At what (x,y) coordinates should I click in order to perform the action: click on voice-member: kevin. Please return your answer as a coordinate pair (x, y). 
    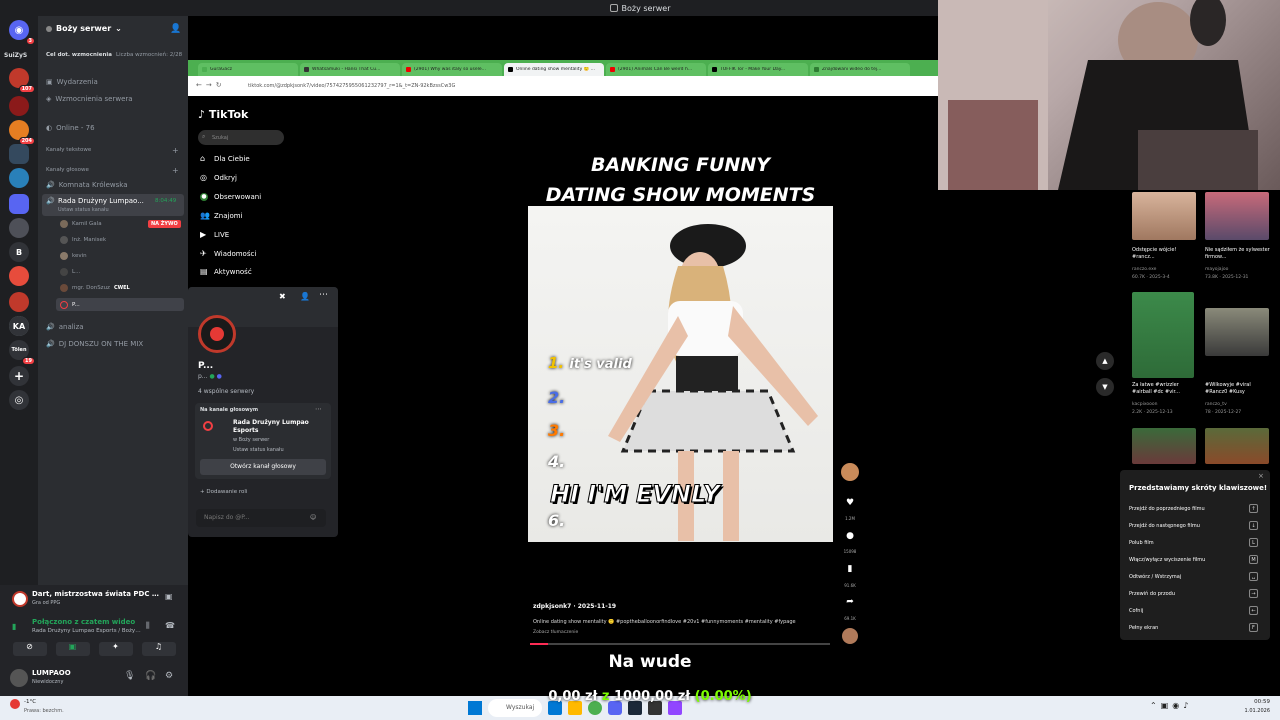
    Looking at the image, I should click on (73, 256).